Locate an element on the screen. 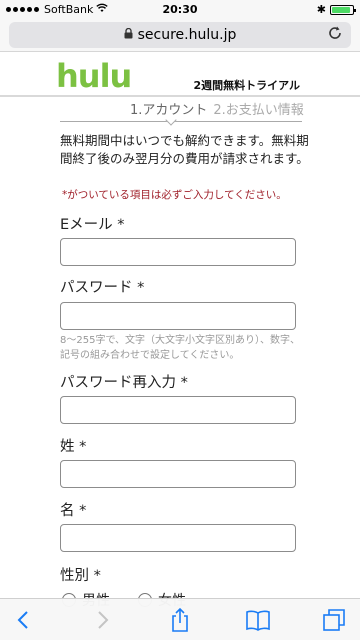 This screenshot has height=640, width=360. last-name-label: 姓 * is located at coordinates (73, 447).